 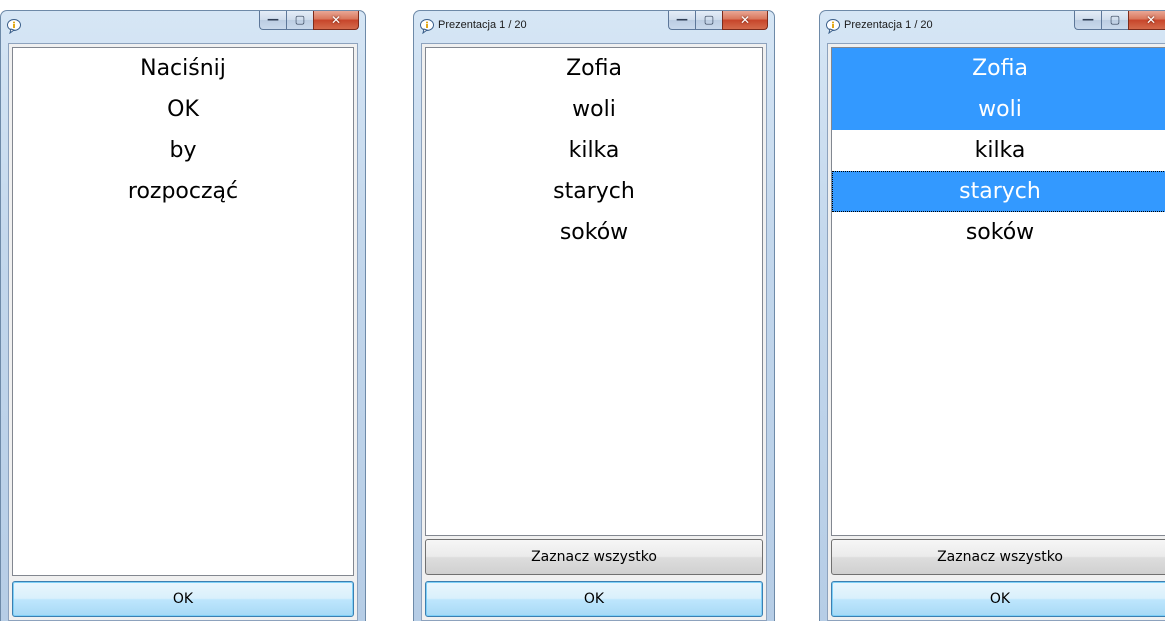 I want to click on title-bar: — ▢ ✕, so click(x=183, y=27).